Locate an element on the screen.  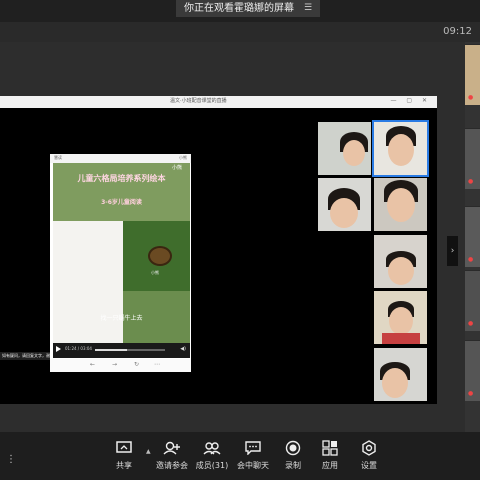
share-options-icon: ▲ is located at coordinates (148, 451).